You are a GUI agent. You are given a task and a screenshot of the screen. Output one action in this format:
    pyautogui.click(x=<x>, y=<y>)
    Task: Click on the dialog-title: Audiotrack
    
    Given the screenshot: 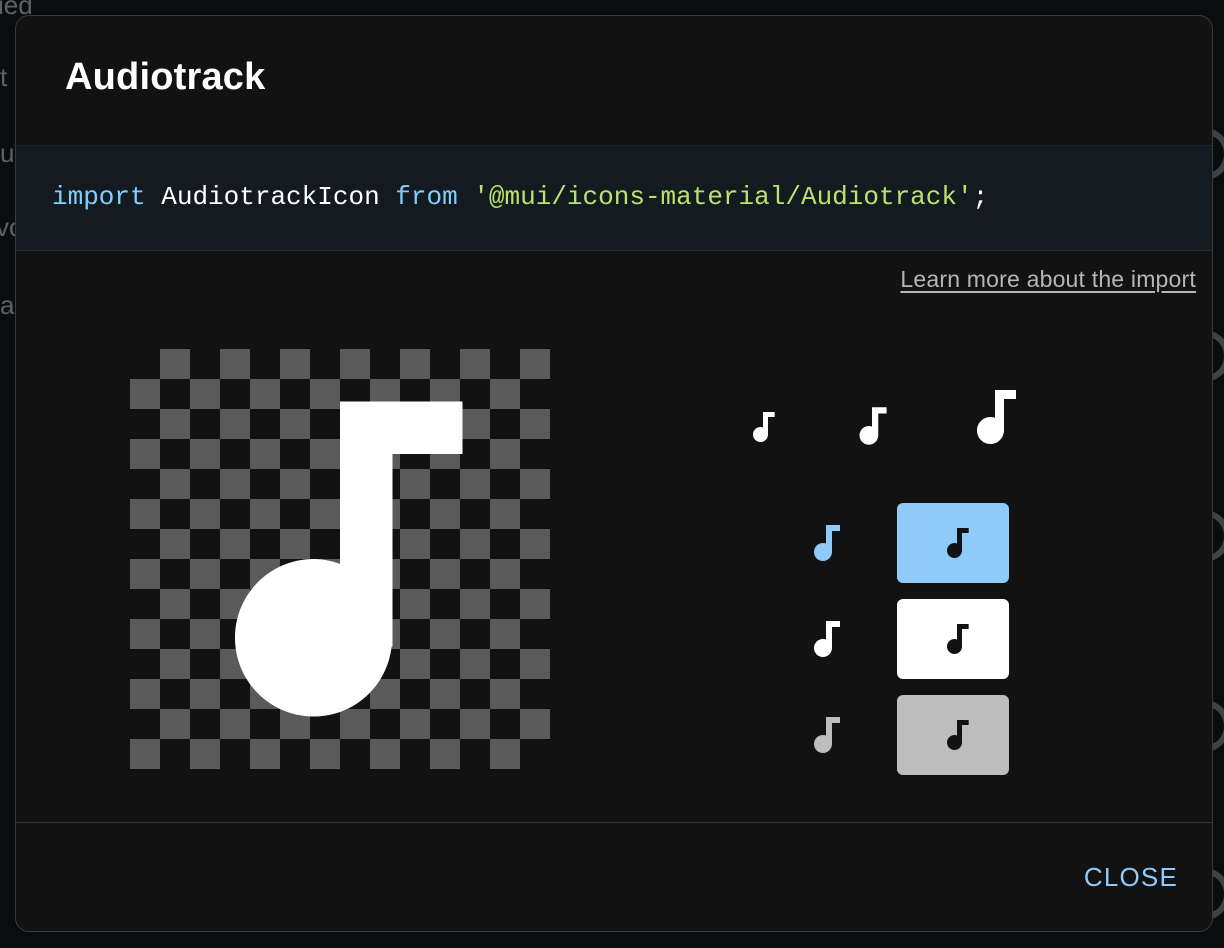 What is the action you would take?
    pyautogui.click(x=165, y=77)
    